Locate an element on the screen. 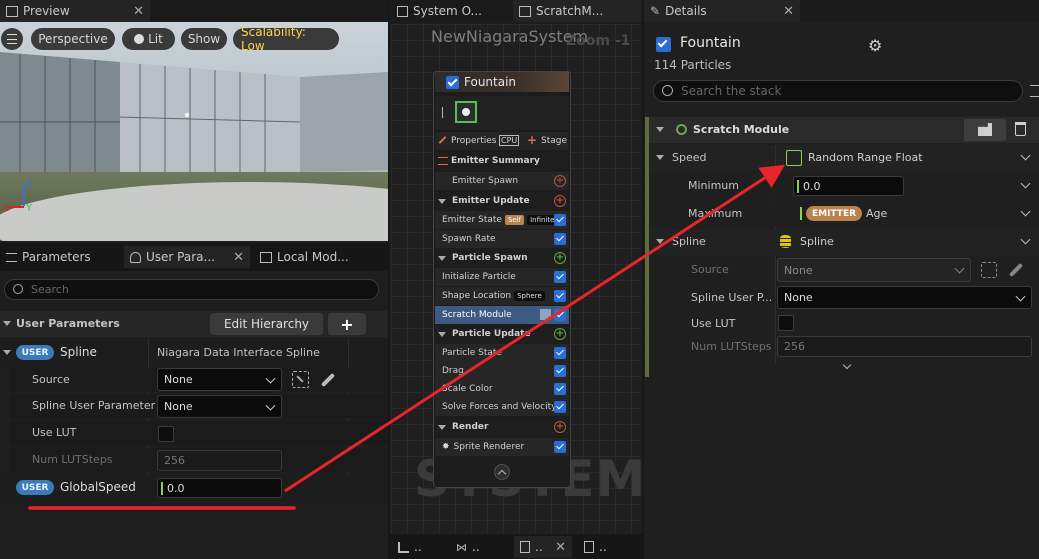  minimum-input: 0.0 is located at coordinates (848, 186).